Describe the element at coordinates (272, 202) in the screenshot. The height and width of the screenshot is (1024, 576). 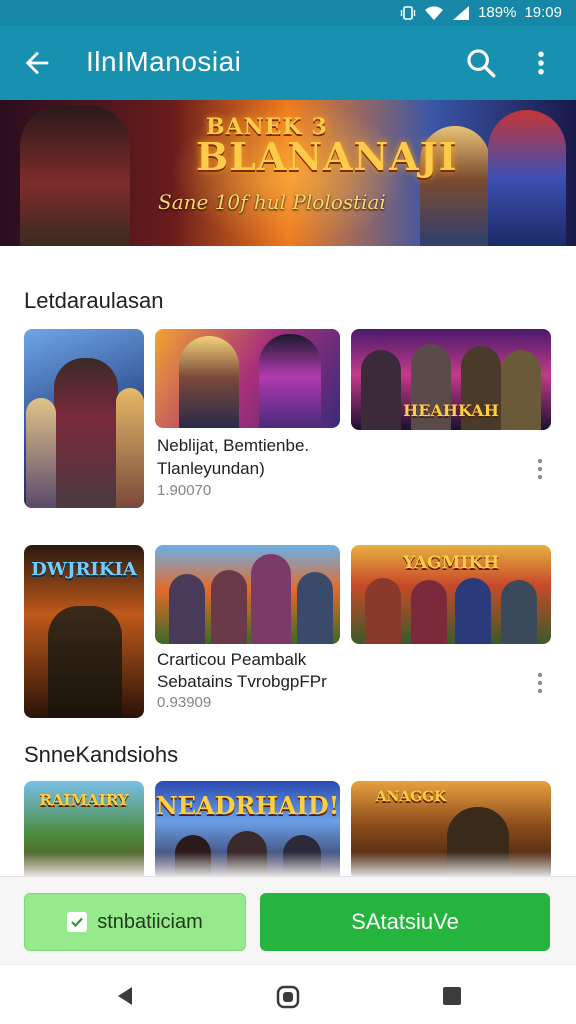
I see `banner-subtitle: Sane 10f hul Plolostiai` at that location.